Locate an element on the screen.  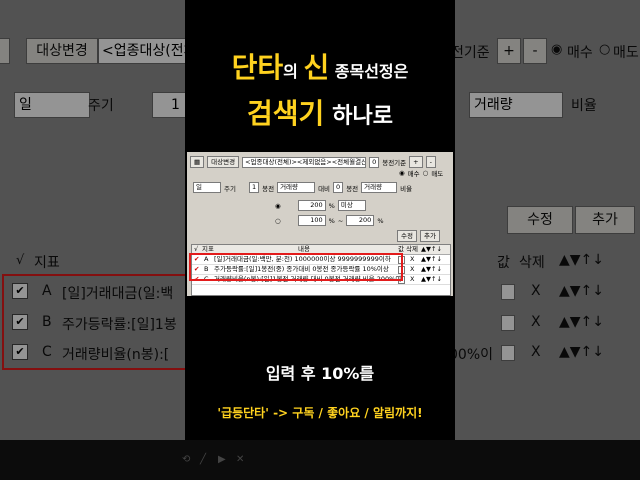
minus-button: - is located at coordinates (430, 162).